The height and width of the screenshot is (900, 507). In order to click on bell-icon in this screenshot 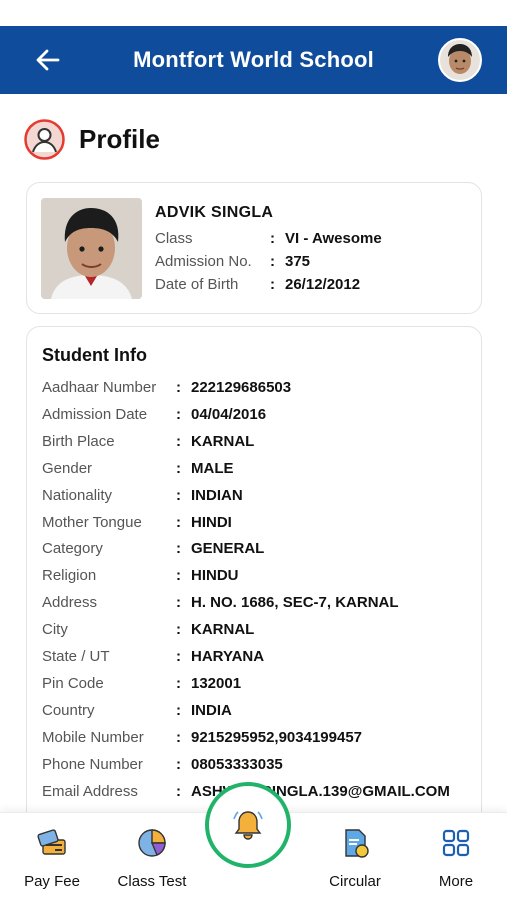, I will do `click(248, 825)`.